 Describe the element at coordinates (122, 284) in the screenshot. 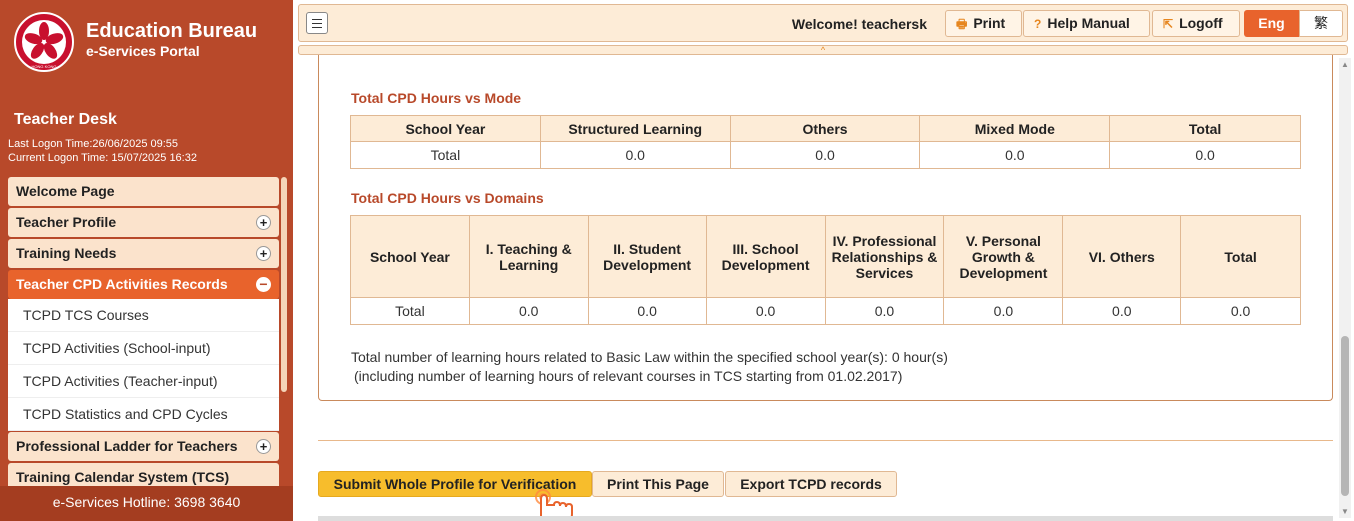

I see `sidebar-item-label: Teacher CPD Activities Records` at that location.